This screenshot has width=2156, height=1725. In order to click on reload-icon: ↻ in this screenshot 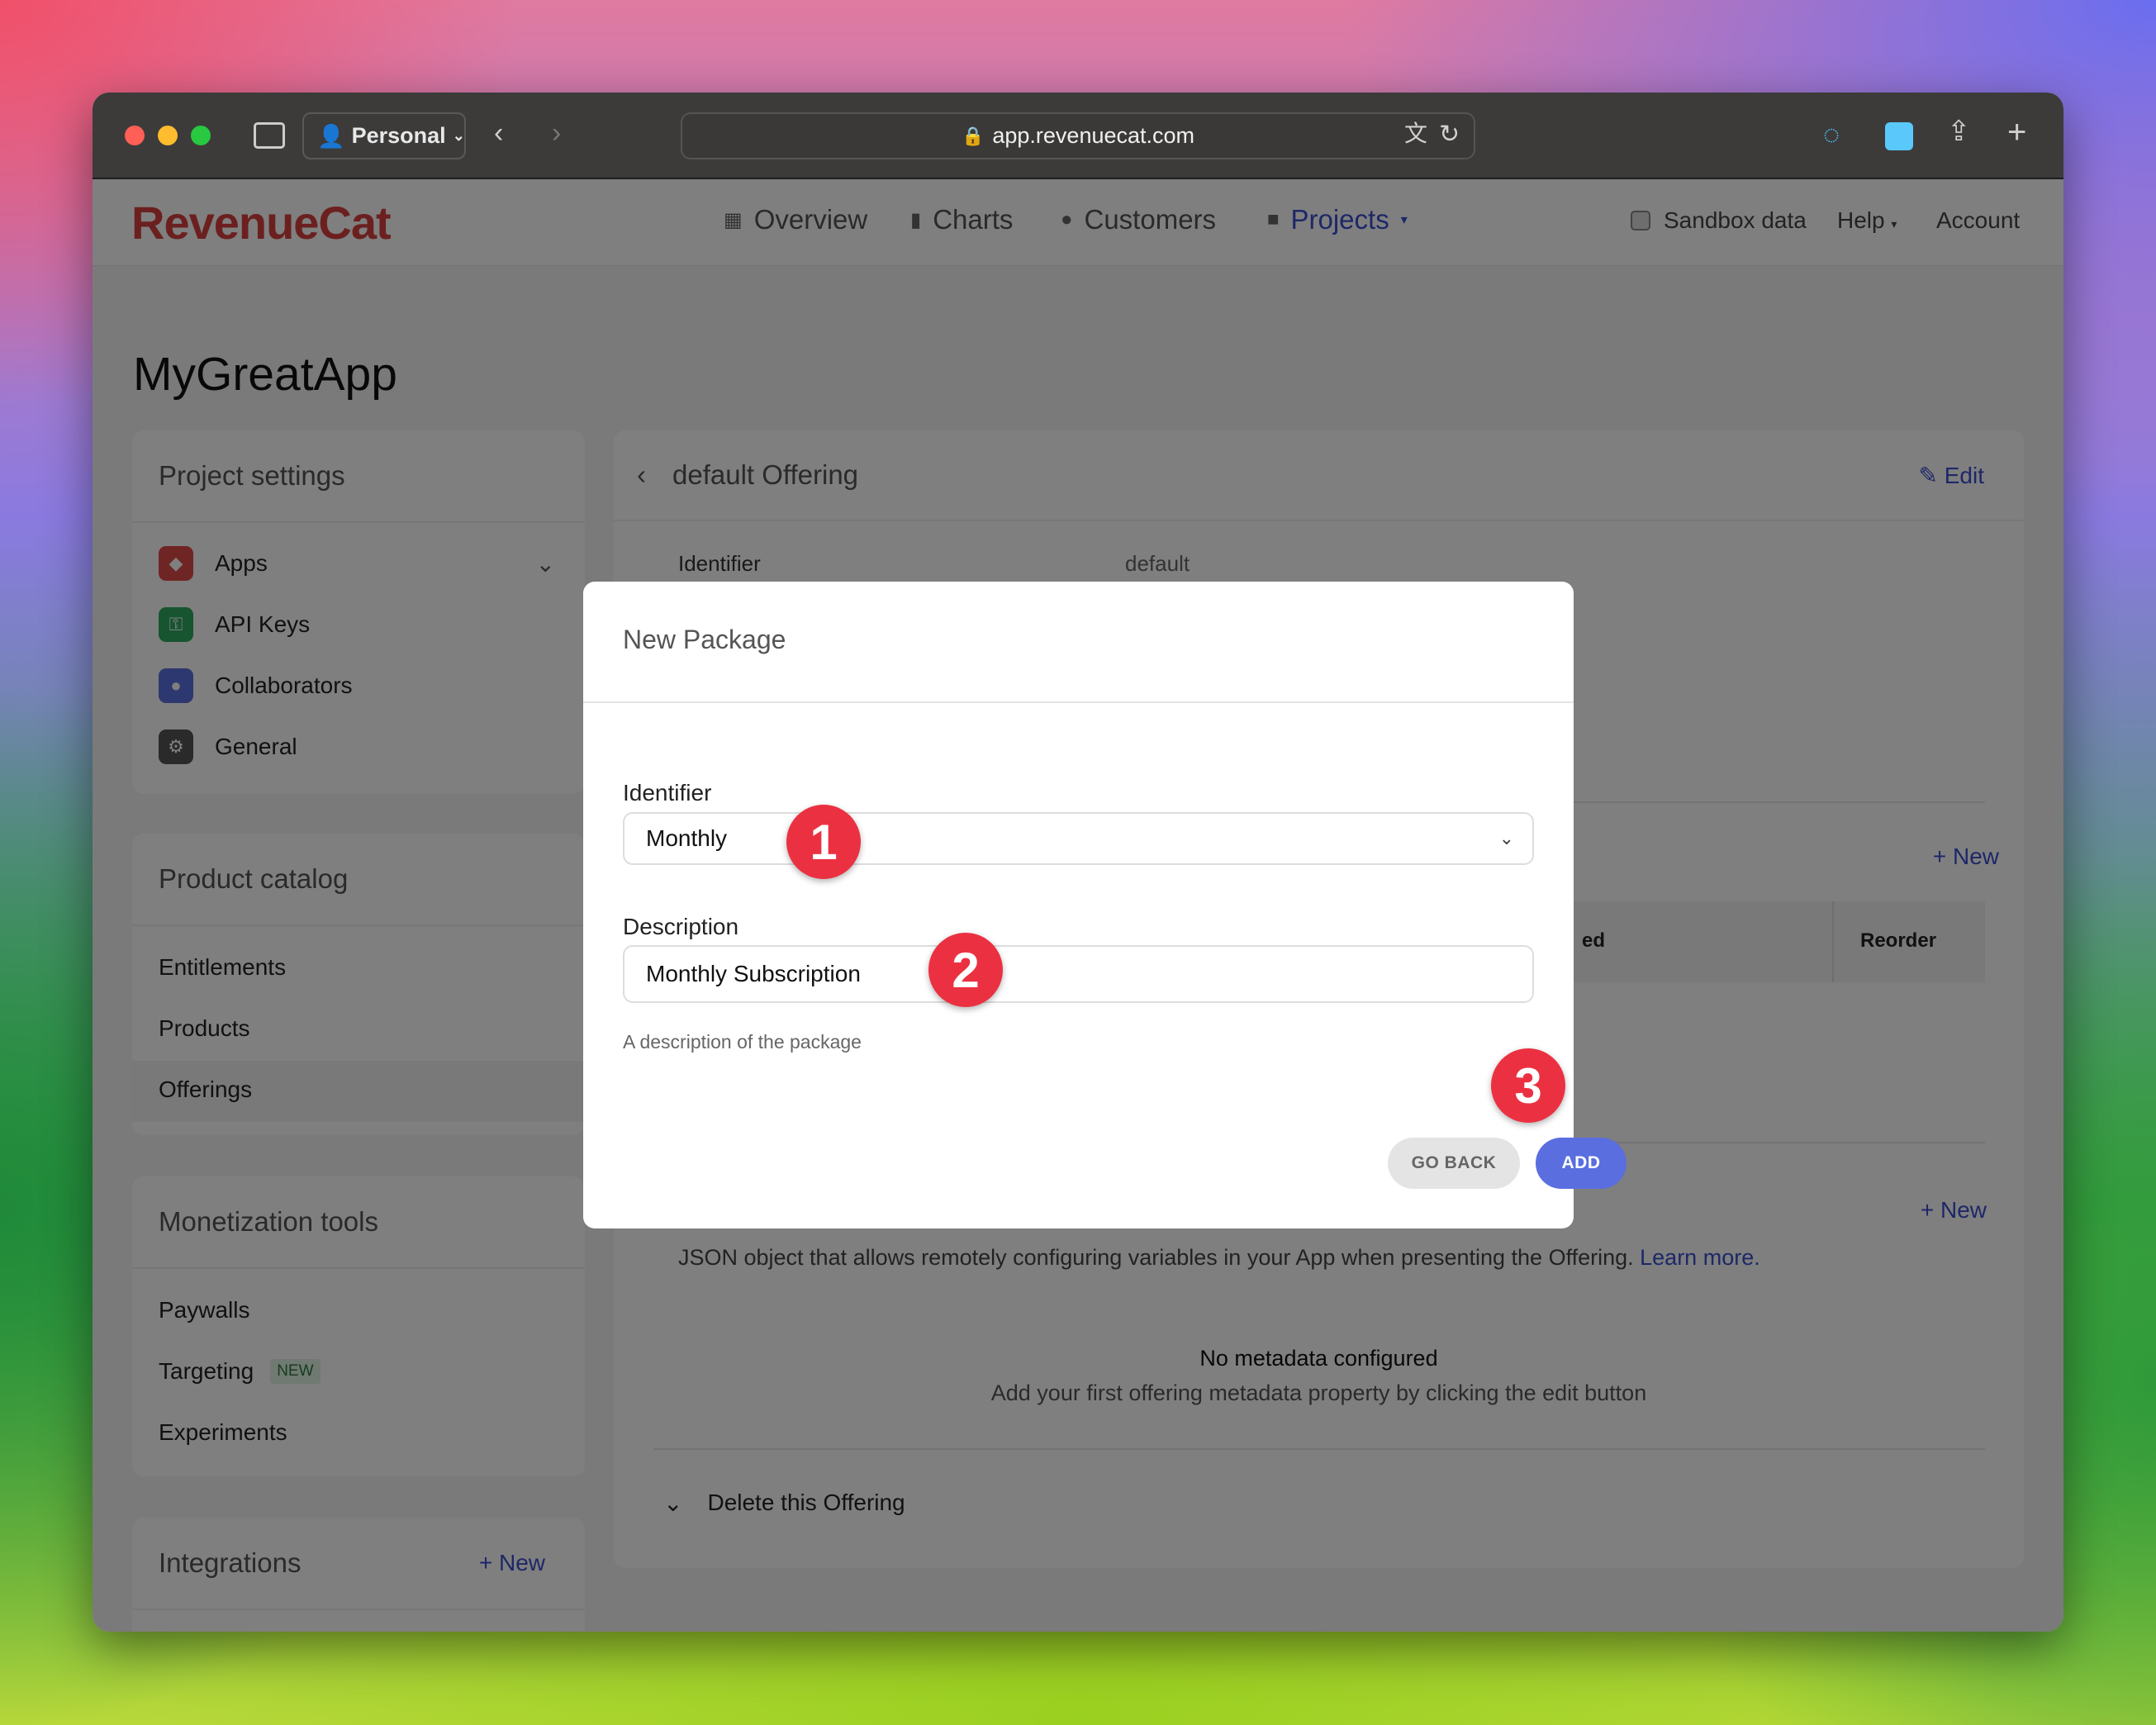, I will do `click(1449, 134)`.